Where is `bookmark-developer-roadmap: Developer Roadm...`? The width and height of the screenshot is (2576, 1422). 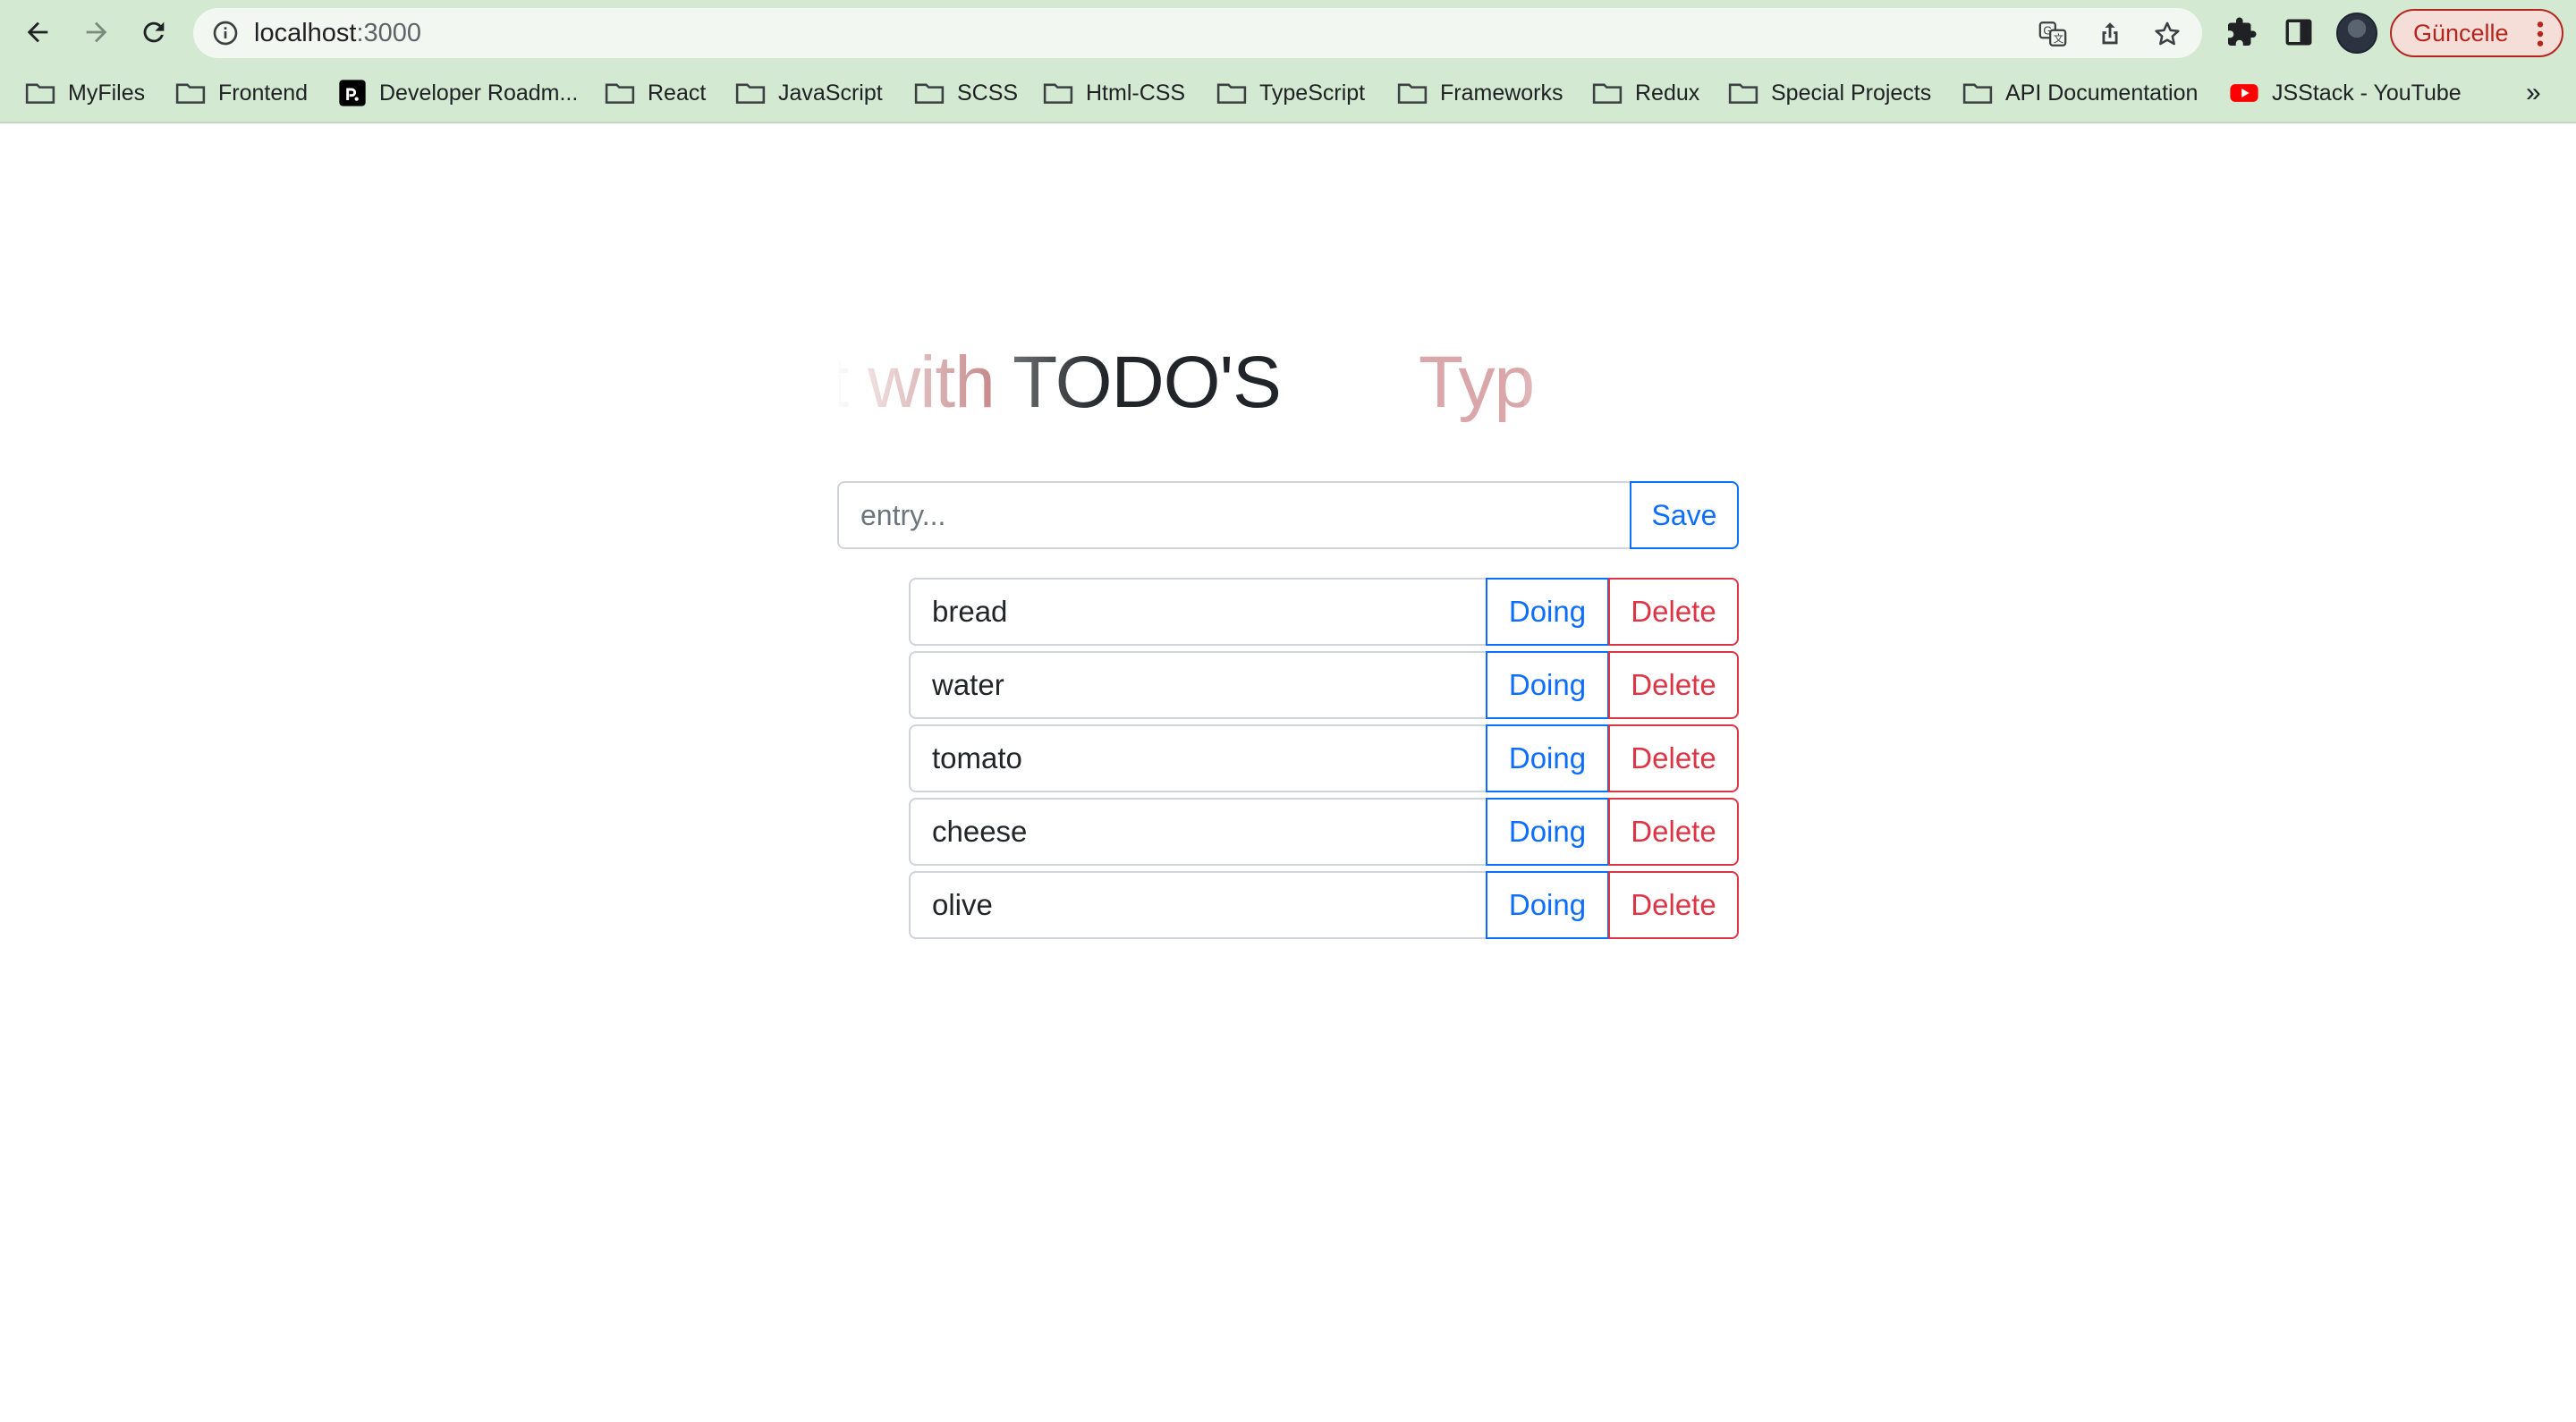 bookmark-developer-roadmap: Developer Roadm... is located at coordinates (458, 93).